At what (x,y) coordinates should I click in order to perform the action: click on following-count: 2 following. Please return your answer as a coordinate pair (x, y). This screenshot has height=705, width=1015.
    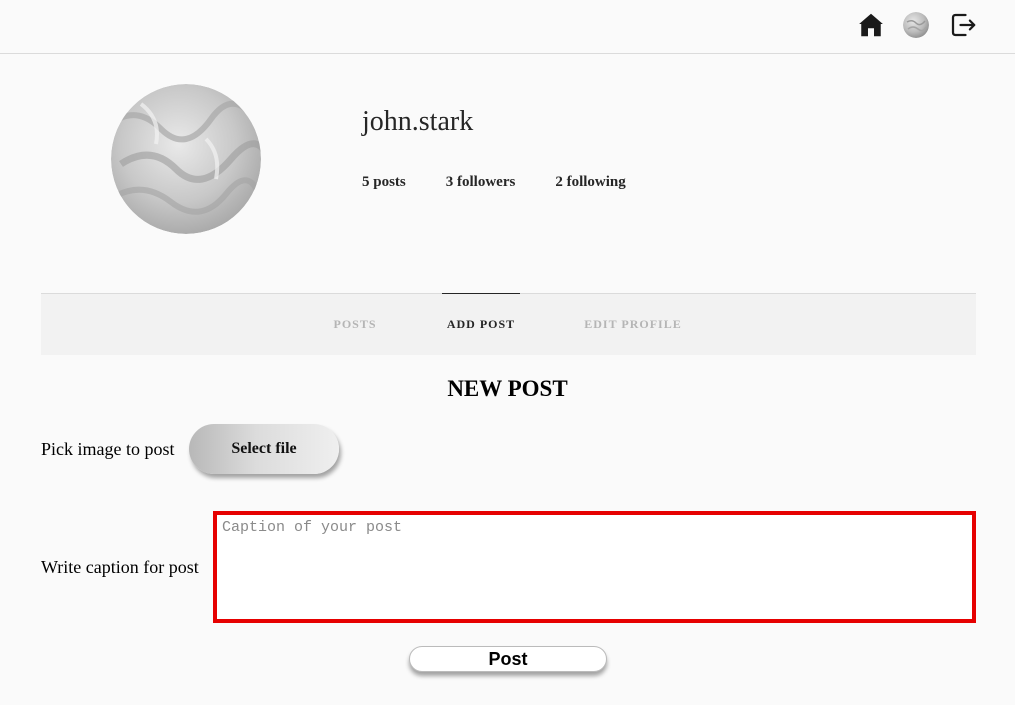
    Looking at the image, I should click on (590, 182).